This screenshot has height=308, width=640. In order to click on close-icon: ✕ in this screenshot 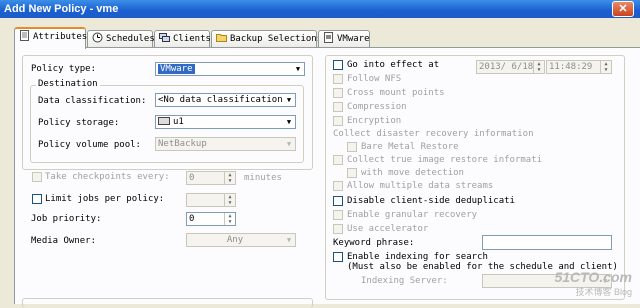, I will do `click(623, 9)`.